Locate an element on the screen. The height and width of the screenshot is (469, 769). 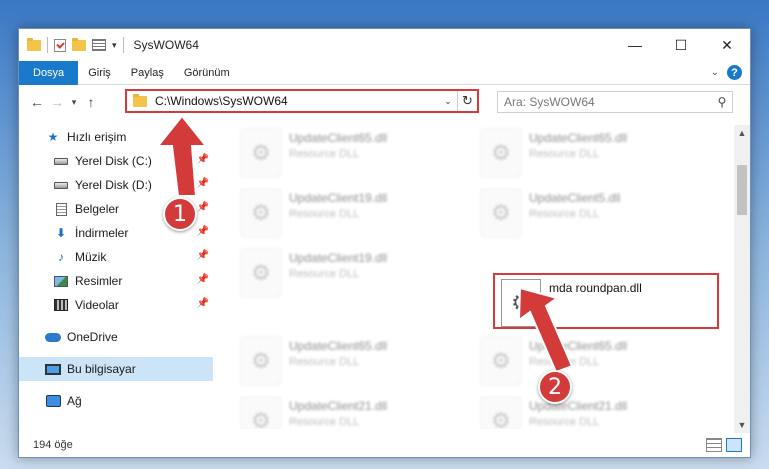
download-icon: ⬇ is located at coordinates (61, 233).